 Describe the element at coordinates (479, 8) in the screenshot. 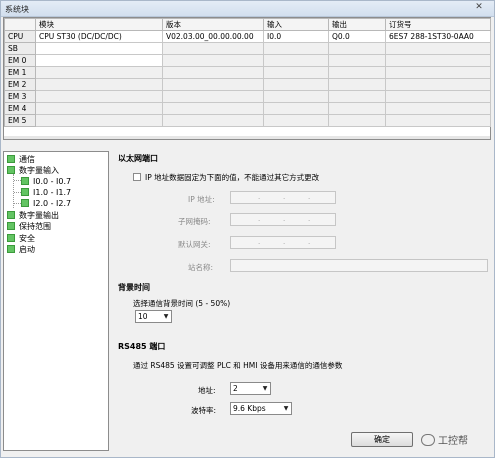

I see `close-icon: ✕` at that location.